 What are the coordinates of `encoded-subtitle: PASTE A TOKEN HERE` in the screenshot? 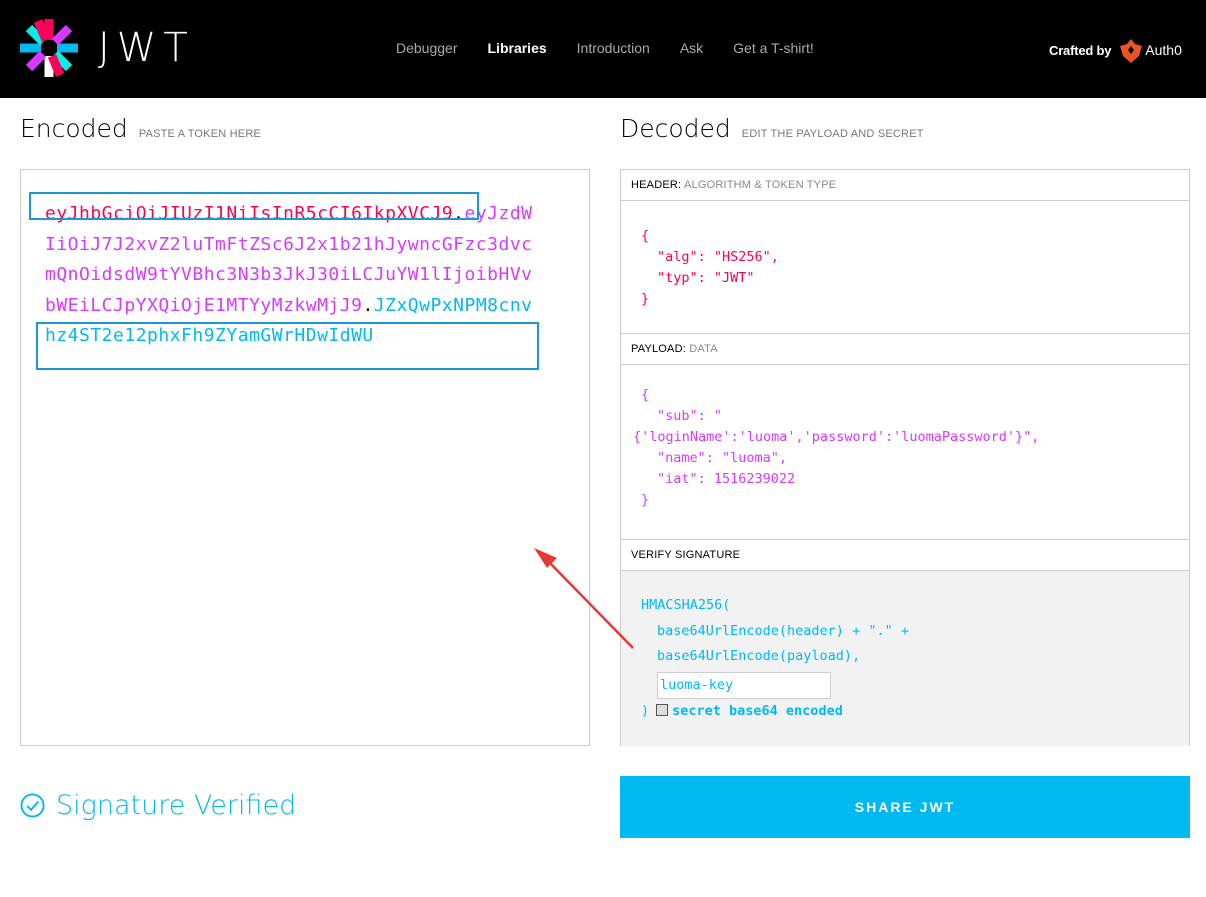 It's located at (200, 134).